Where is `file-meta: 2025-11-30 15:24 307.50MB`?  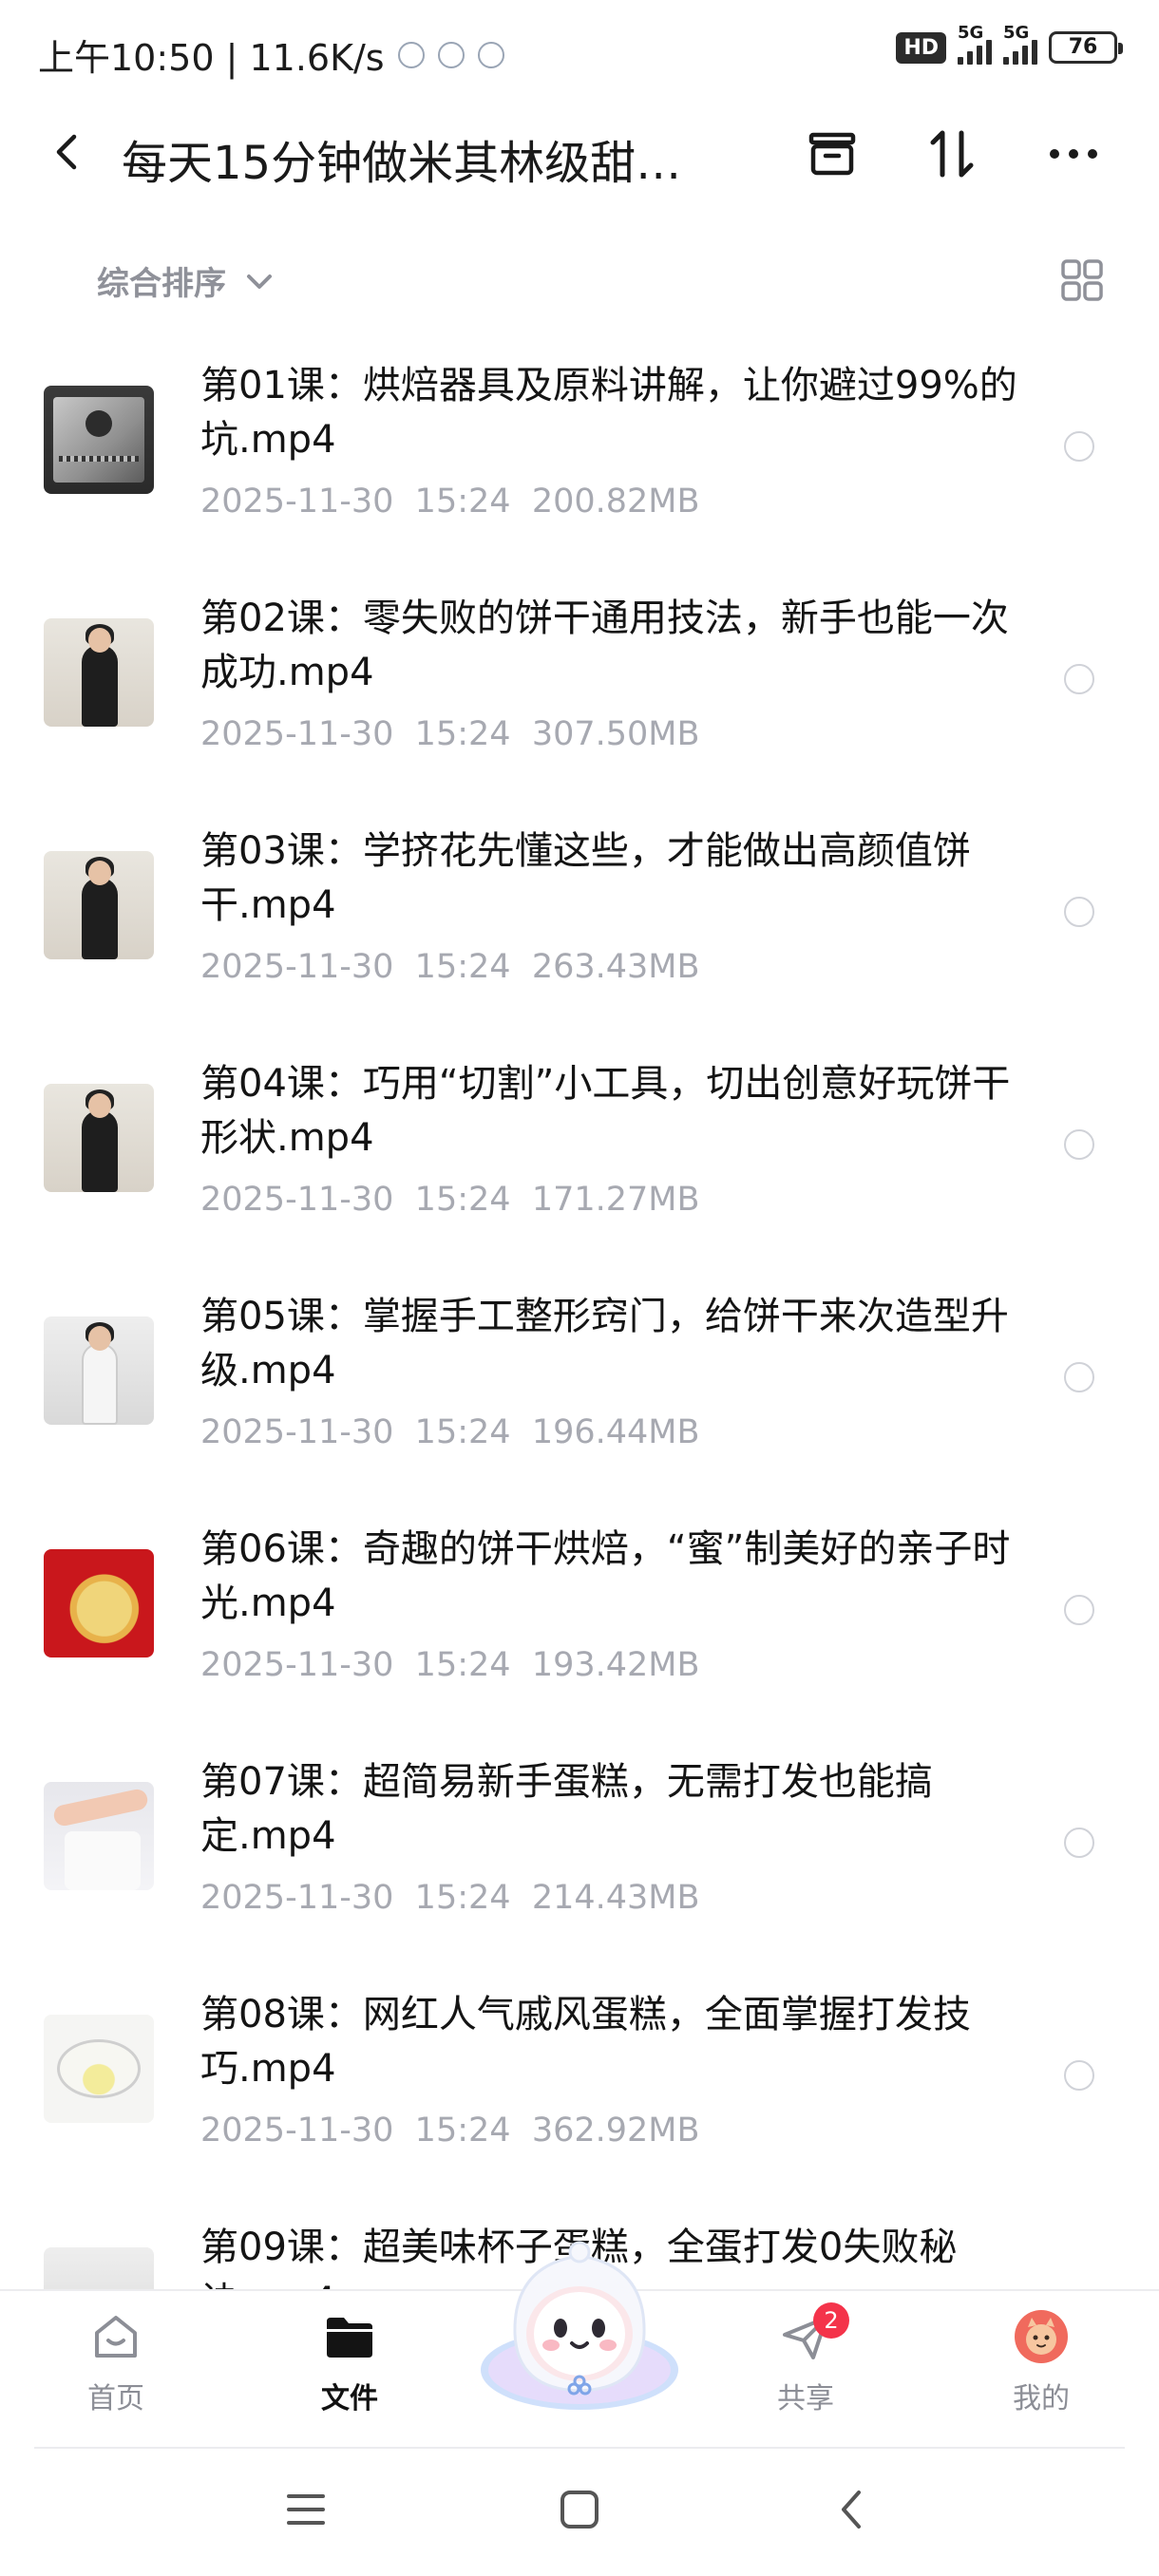
file-meta: 2025-11-30 15:24 307.50MB is located at coordinates (450, 734).